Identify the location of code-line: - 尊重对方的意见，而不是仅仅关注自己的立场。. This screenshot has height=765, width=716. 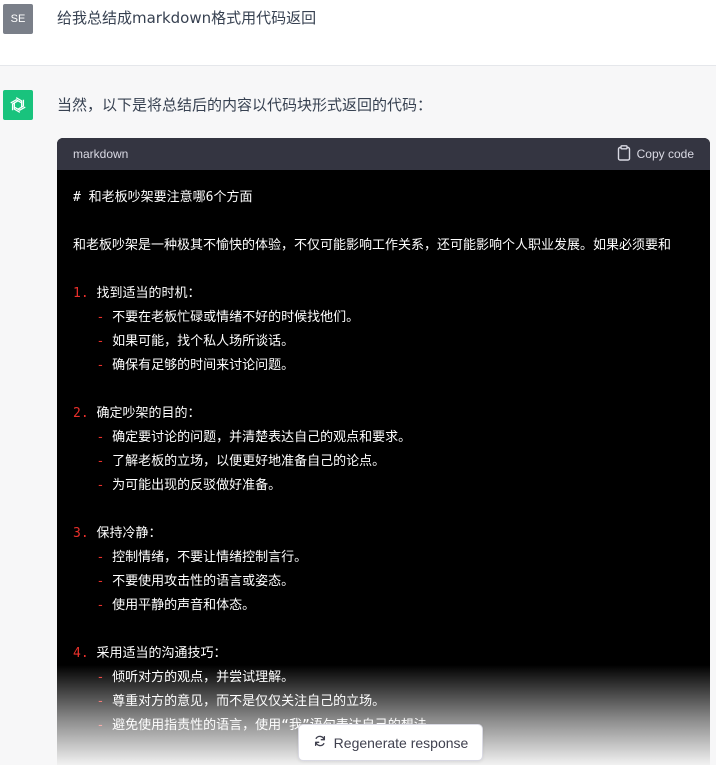
(391, 702).